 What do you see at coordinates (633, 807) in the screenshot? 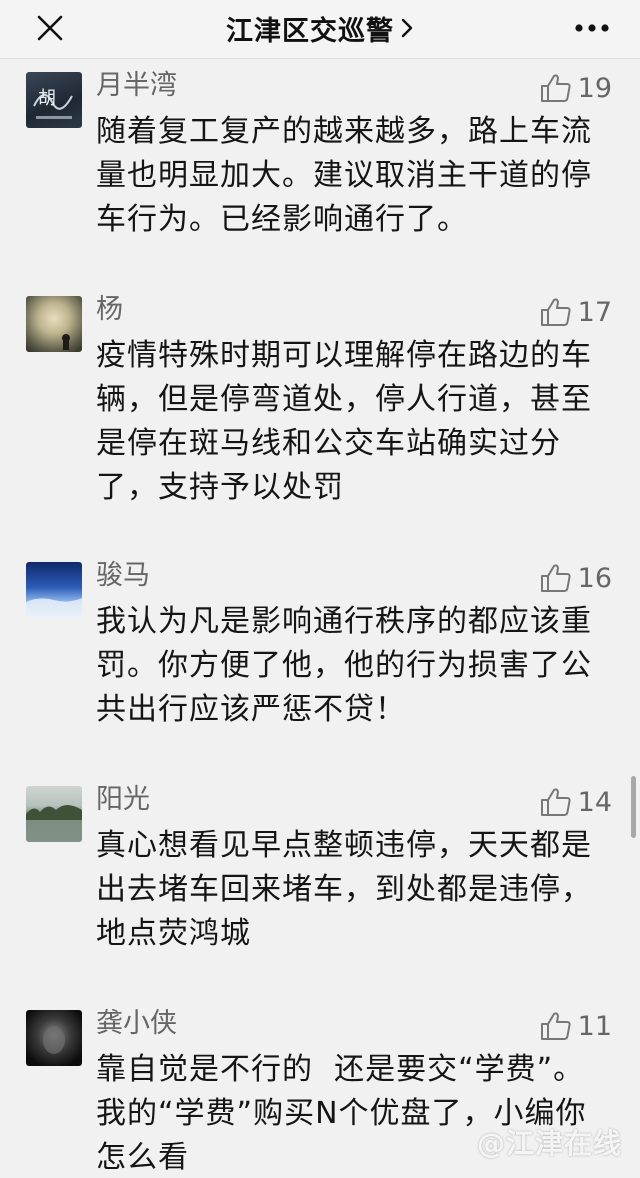
I see `scrollbar` at bounding box center [633, 807].